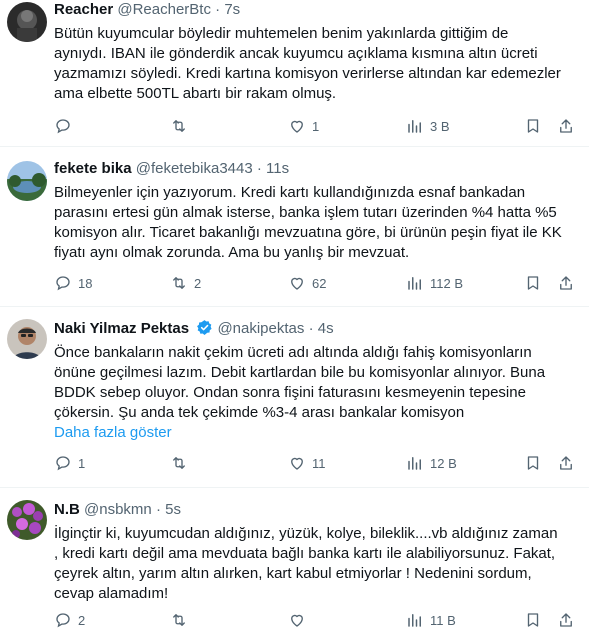 The width and height of the screenshot is (589, 643). Describe the element at coordinates (307, 283) in the screenshot. I see `like-button: 62` at that location.